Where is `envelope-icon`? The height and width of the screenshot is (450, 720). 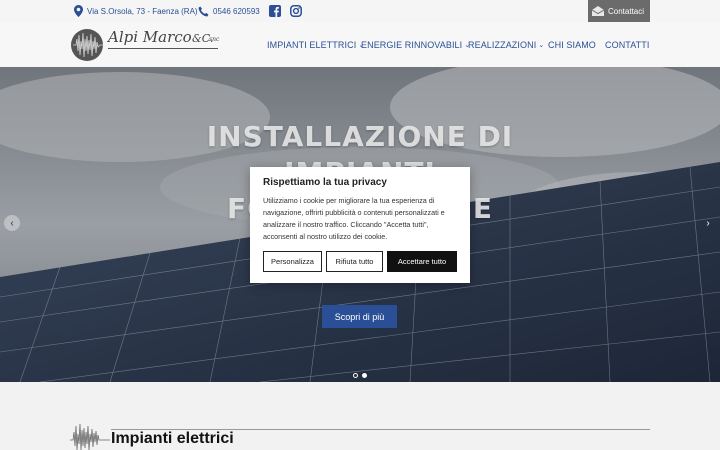 envelope-icon is located at coordinates (598, 11).